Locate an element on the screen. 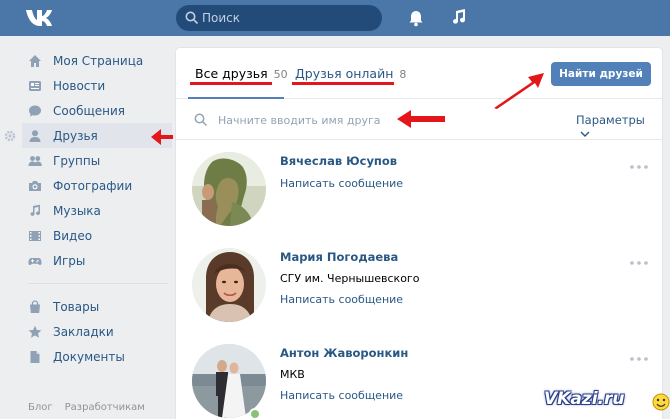 The width and height of the screenshot is (670, 419). sidebar-divider is located at coordinates (98, 283).